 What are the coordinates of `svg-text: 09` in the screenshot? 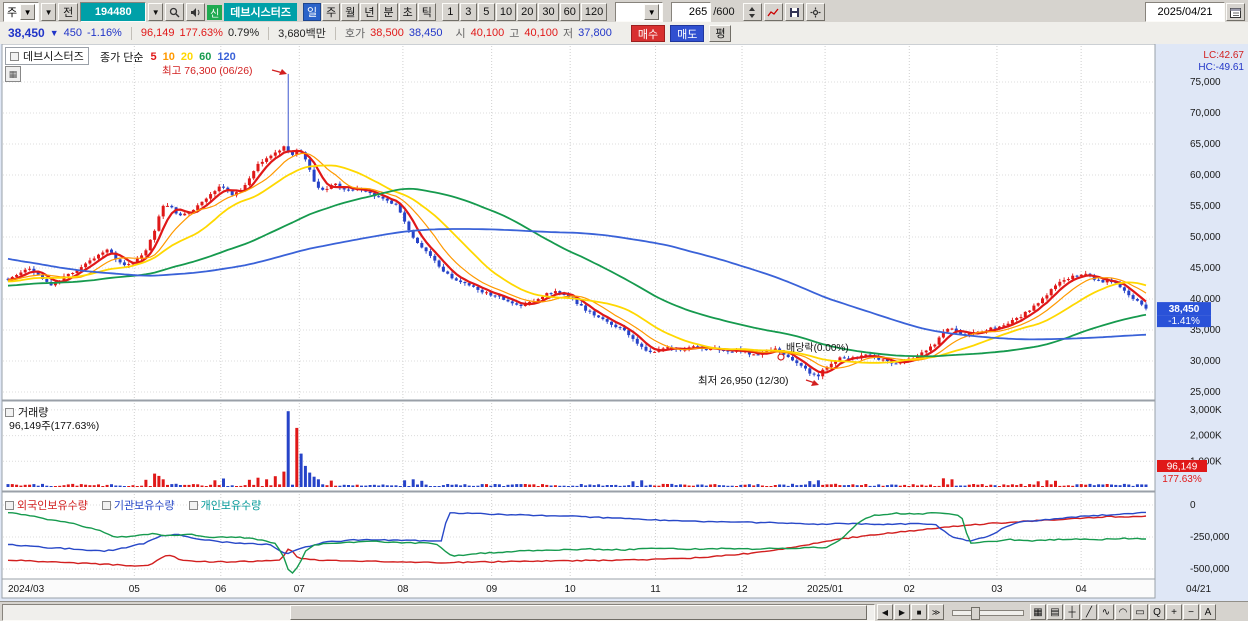 It's located at (492, 589).